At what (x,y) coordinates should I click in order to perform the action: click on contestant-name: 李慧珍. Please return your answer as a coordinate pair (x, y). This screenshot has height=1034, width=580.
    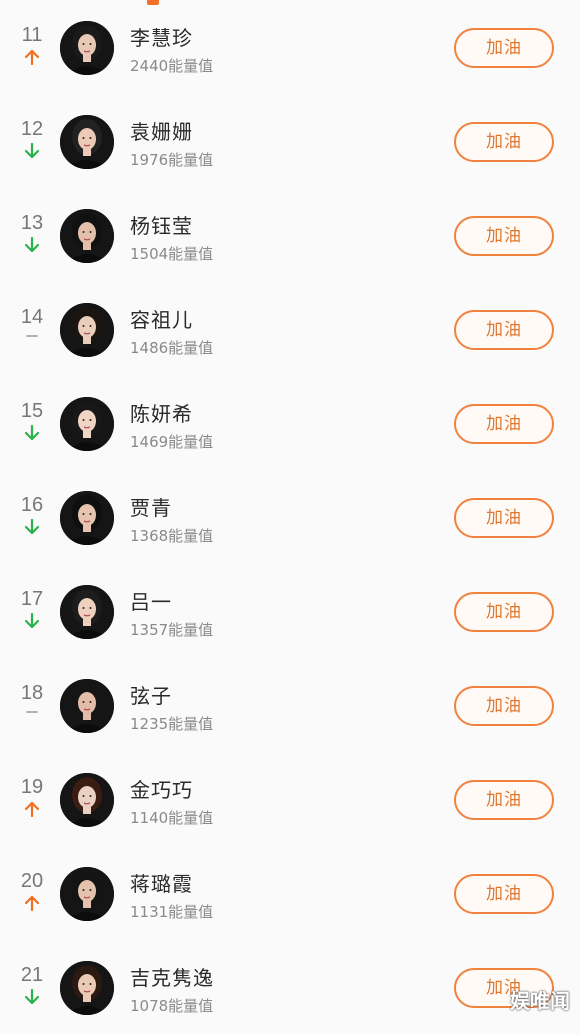
    Looking at the image, I should click on (161, 38).